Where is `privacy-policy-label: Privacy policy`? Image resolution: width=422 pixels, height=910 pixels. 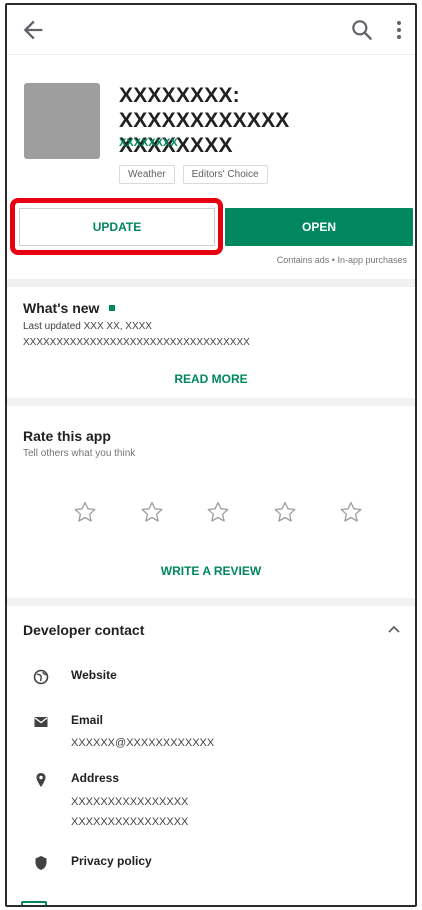
privacy-policy-label: Privacy policy is located at coordinates (111, 861).